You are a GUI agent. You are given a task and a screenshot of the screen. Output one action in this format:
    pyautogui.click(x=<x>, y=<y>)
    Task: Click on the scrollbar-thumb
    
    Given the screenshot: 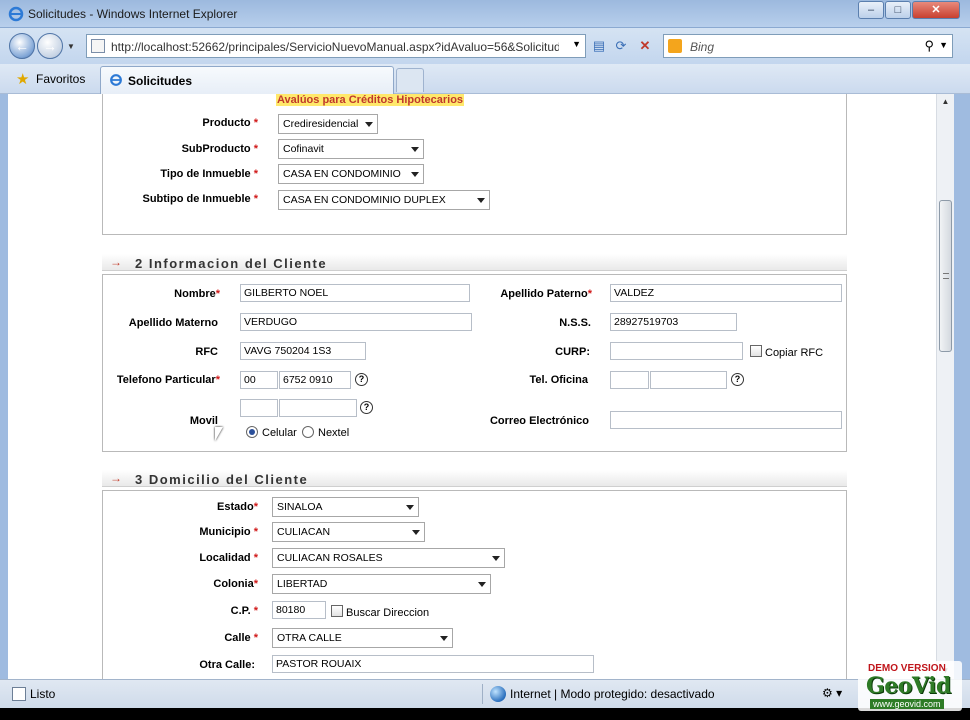 What is the action you would take?
    pyautogui.click(x=945, y=276)
    